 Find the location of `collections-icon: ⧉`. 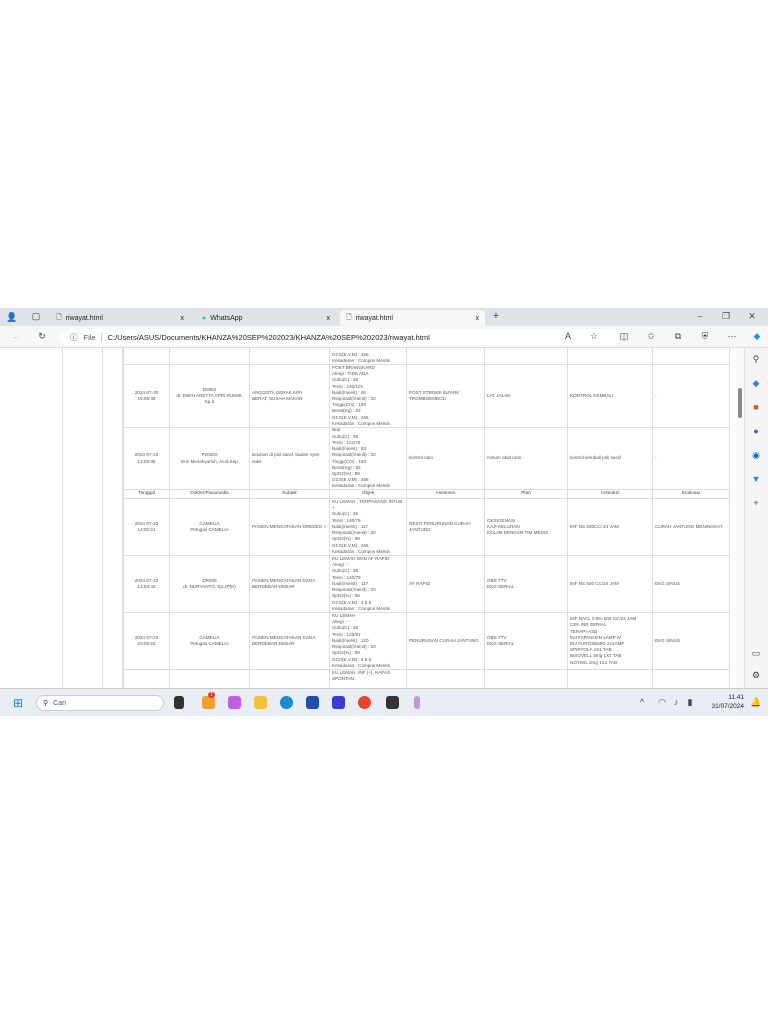

collections-icon: ⧉ is located at coordinates (678, 336).